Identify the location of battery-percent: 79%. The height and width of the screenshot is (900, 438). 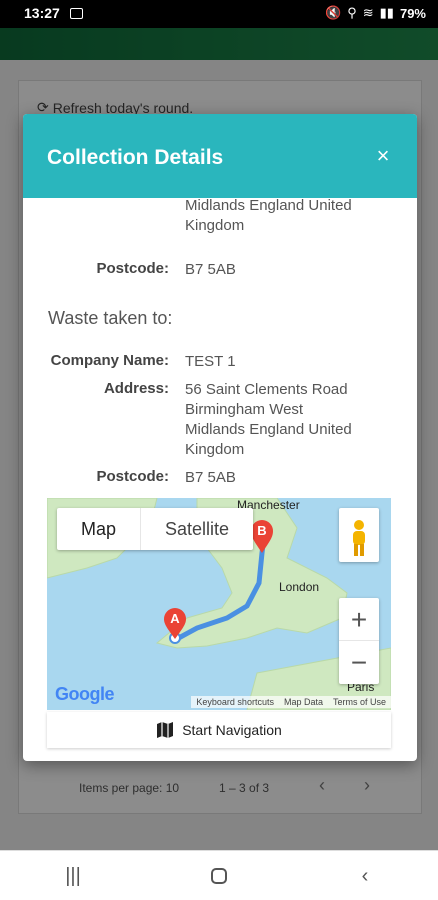
(412, 13).